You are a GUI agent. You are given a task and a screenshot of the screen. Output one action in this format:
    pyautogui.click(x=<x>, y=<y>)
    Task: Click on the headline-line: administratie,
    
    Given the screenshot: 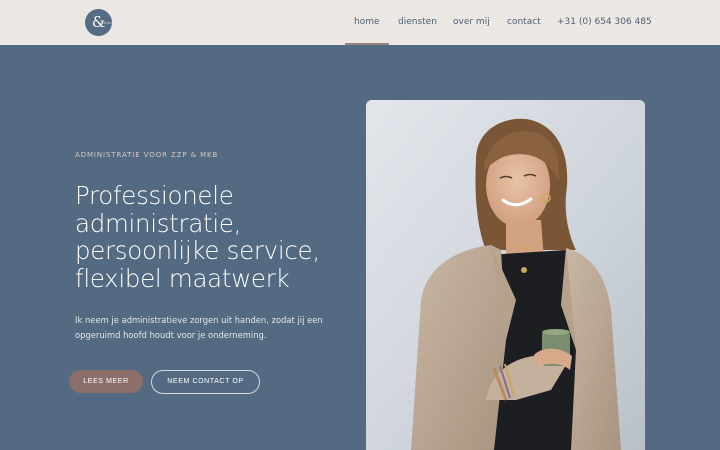 What is the action you would take?
    pyautogui.click(x=158, y=223)
    